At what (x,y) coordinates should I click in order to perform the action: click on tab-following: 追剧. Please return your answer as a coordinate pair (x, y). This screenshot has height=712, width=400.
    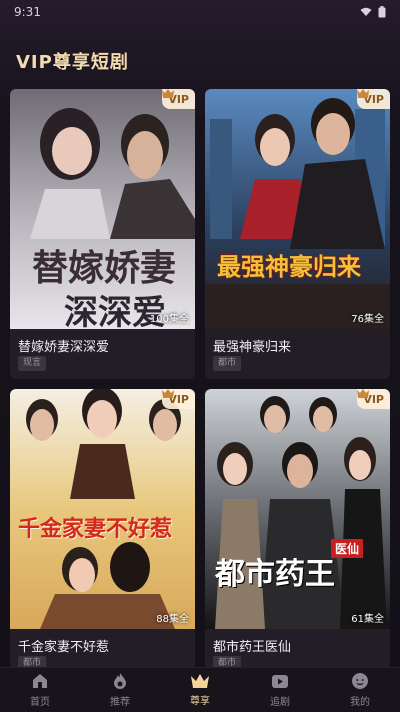
    Looking at the image, I should click on (280, 690).